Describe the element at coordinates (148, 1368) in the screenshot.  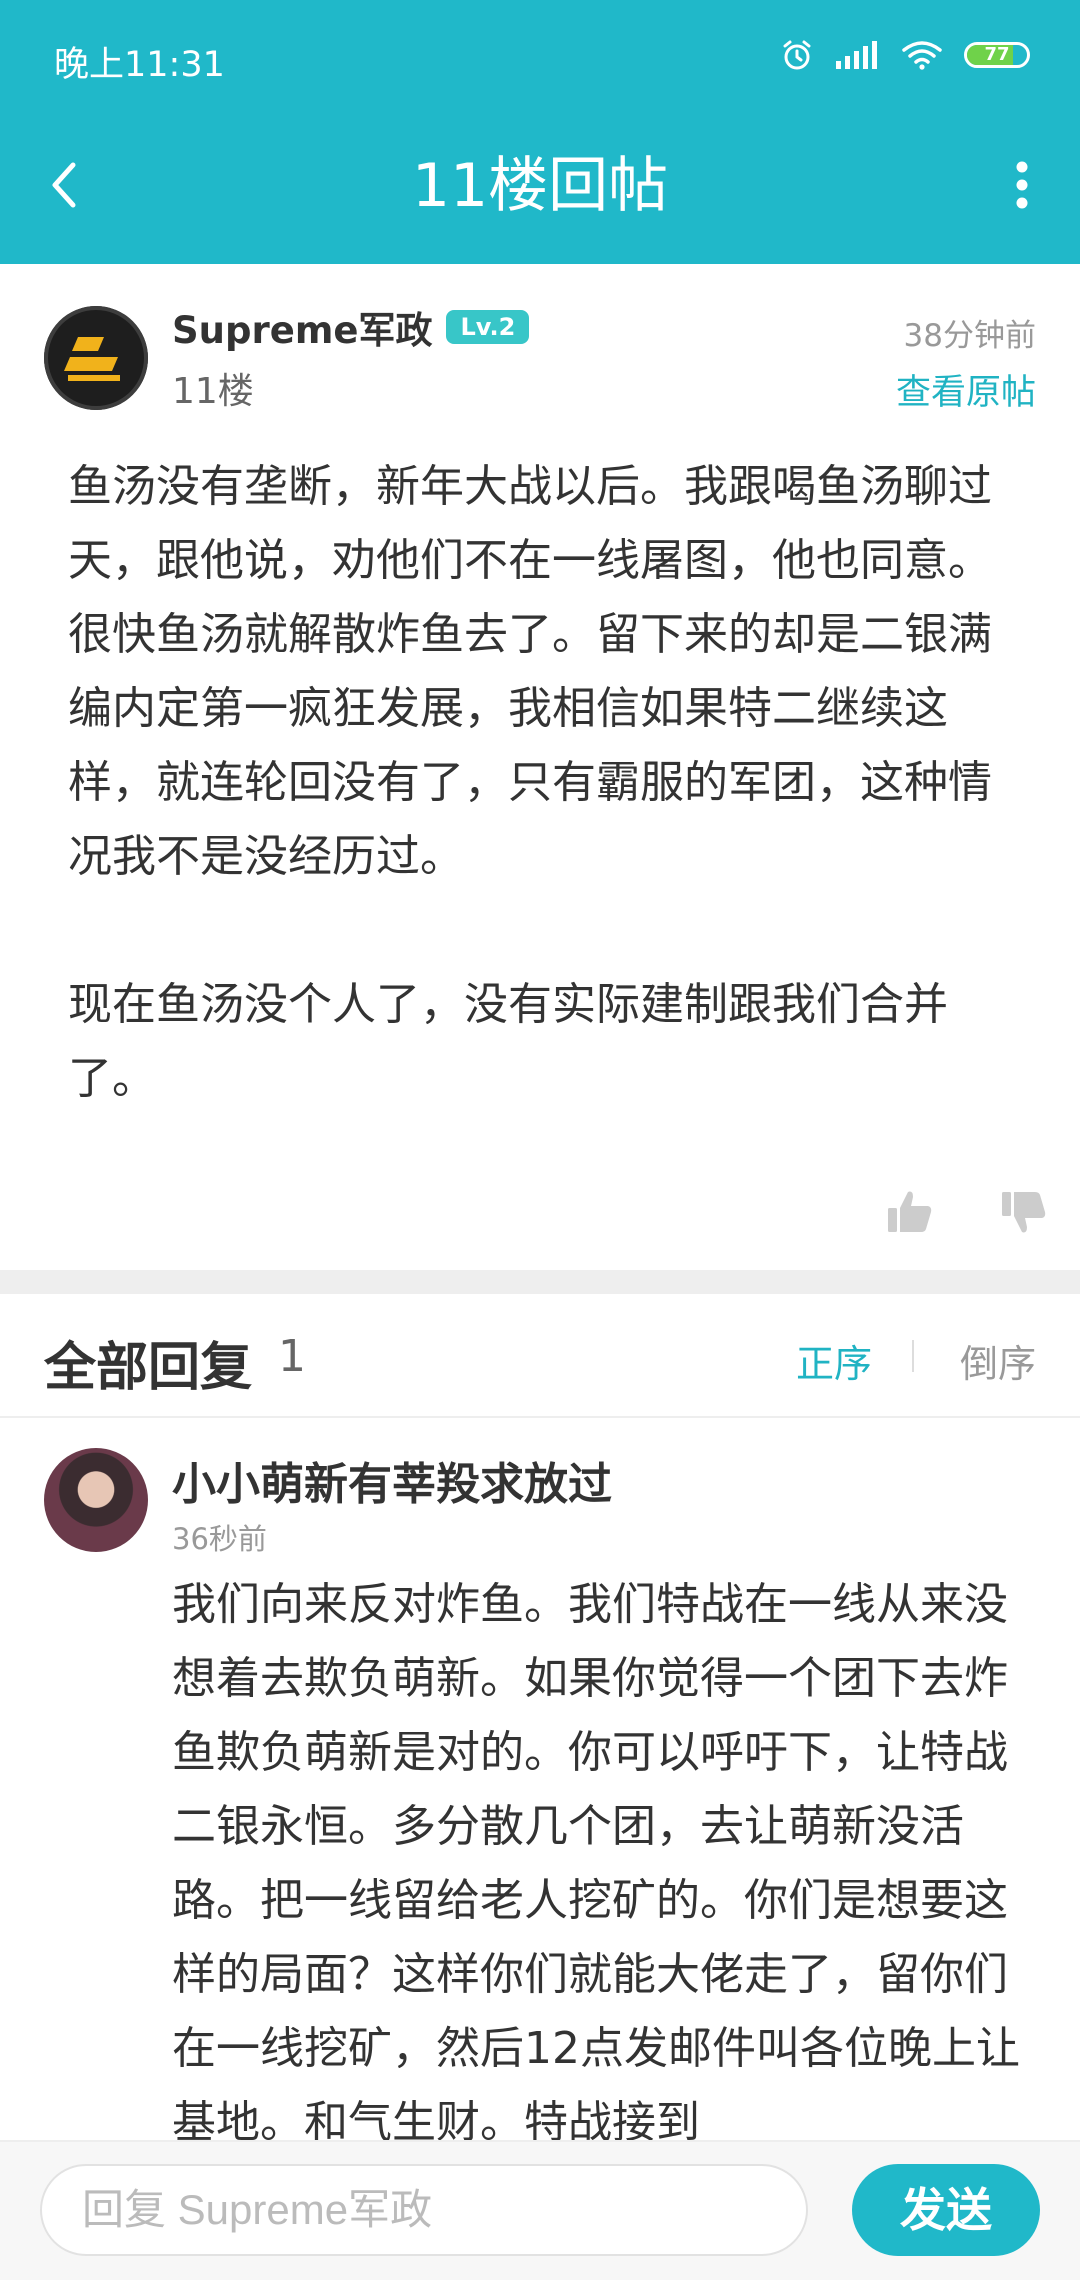
I see `replies-title: 全部回复` at that location.